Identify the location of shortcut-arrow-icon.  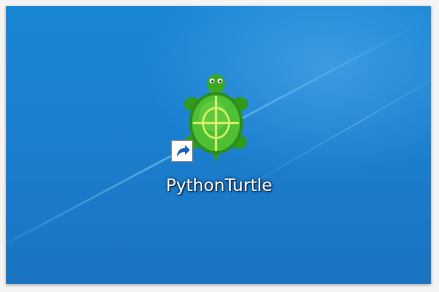
(182, 151).